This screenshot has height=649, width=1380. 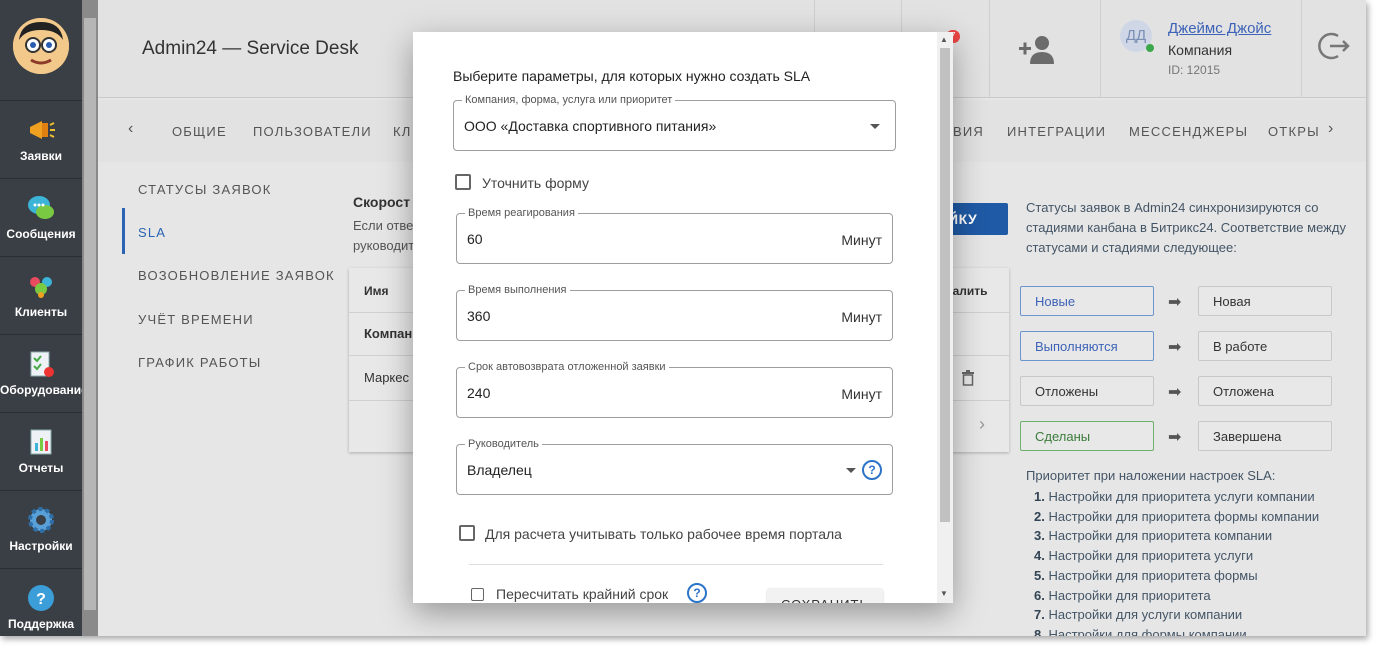 What do you see at coordinates (945, 285) in the screenshot?
I see `scrollbar-thumb` at bounding box center [945, 285].